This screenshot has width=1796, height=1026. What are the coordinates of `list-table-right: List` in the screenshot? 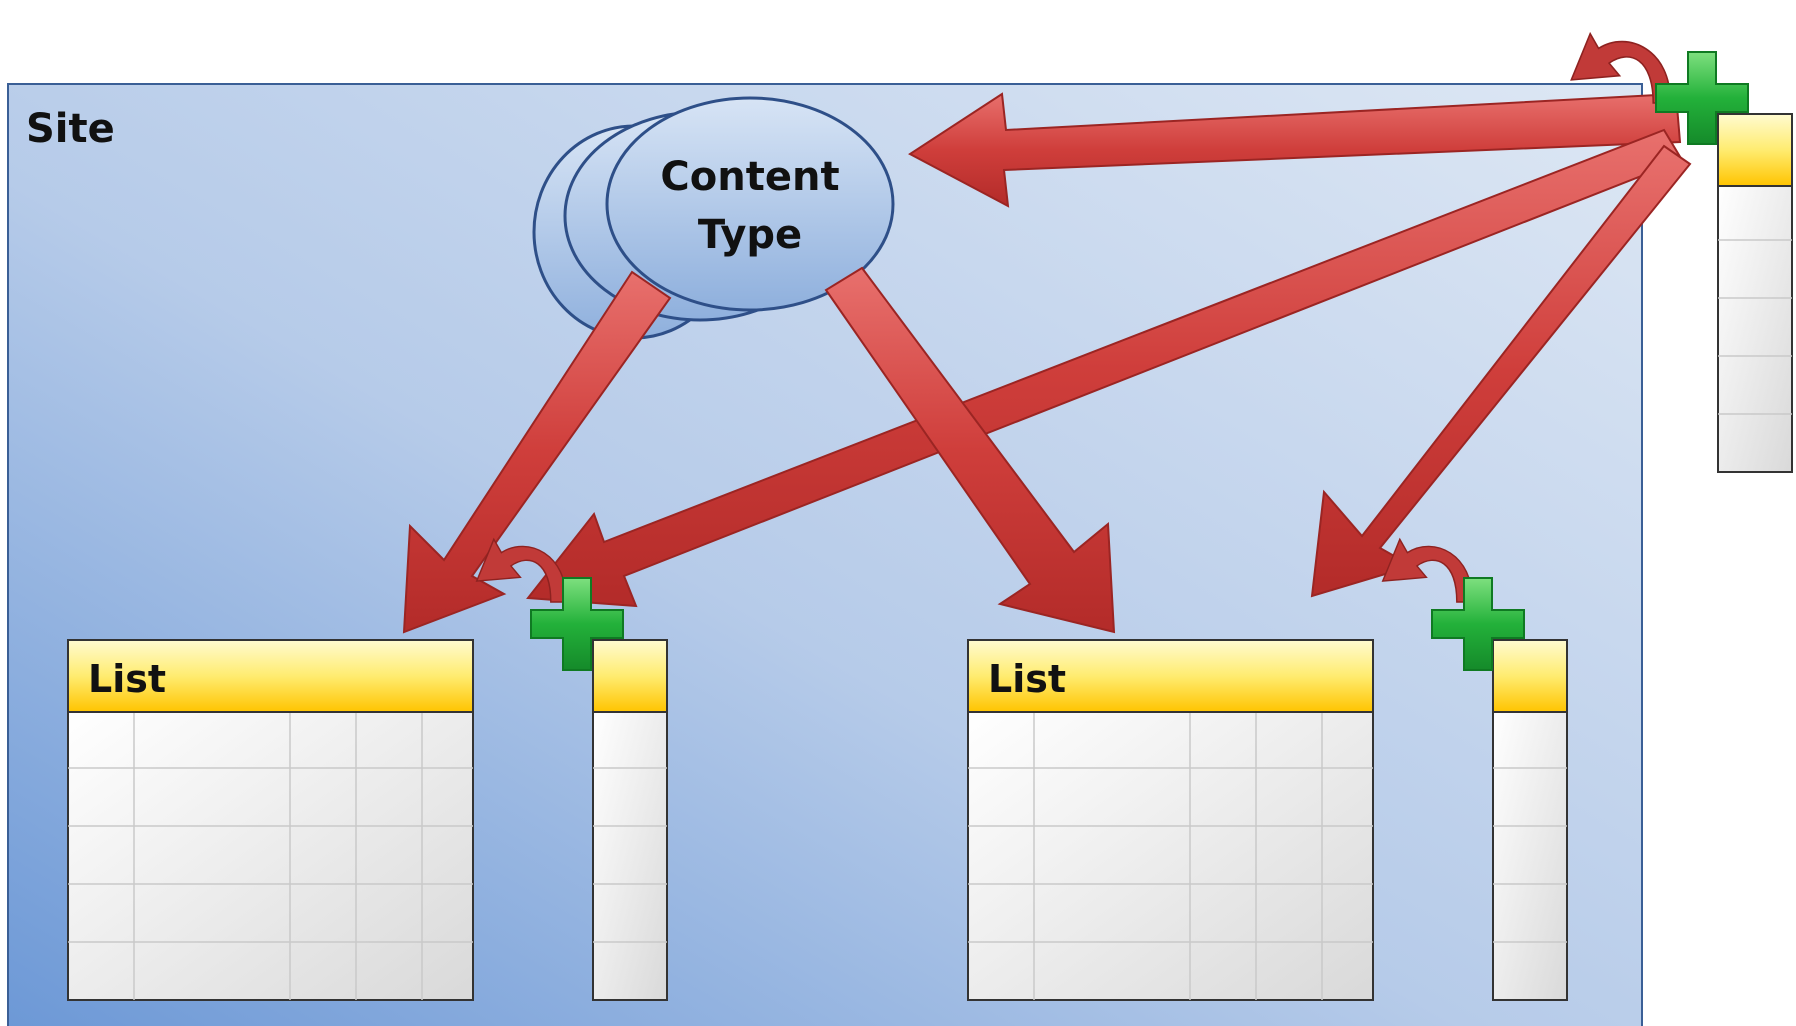 It's located at (1170, 820).